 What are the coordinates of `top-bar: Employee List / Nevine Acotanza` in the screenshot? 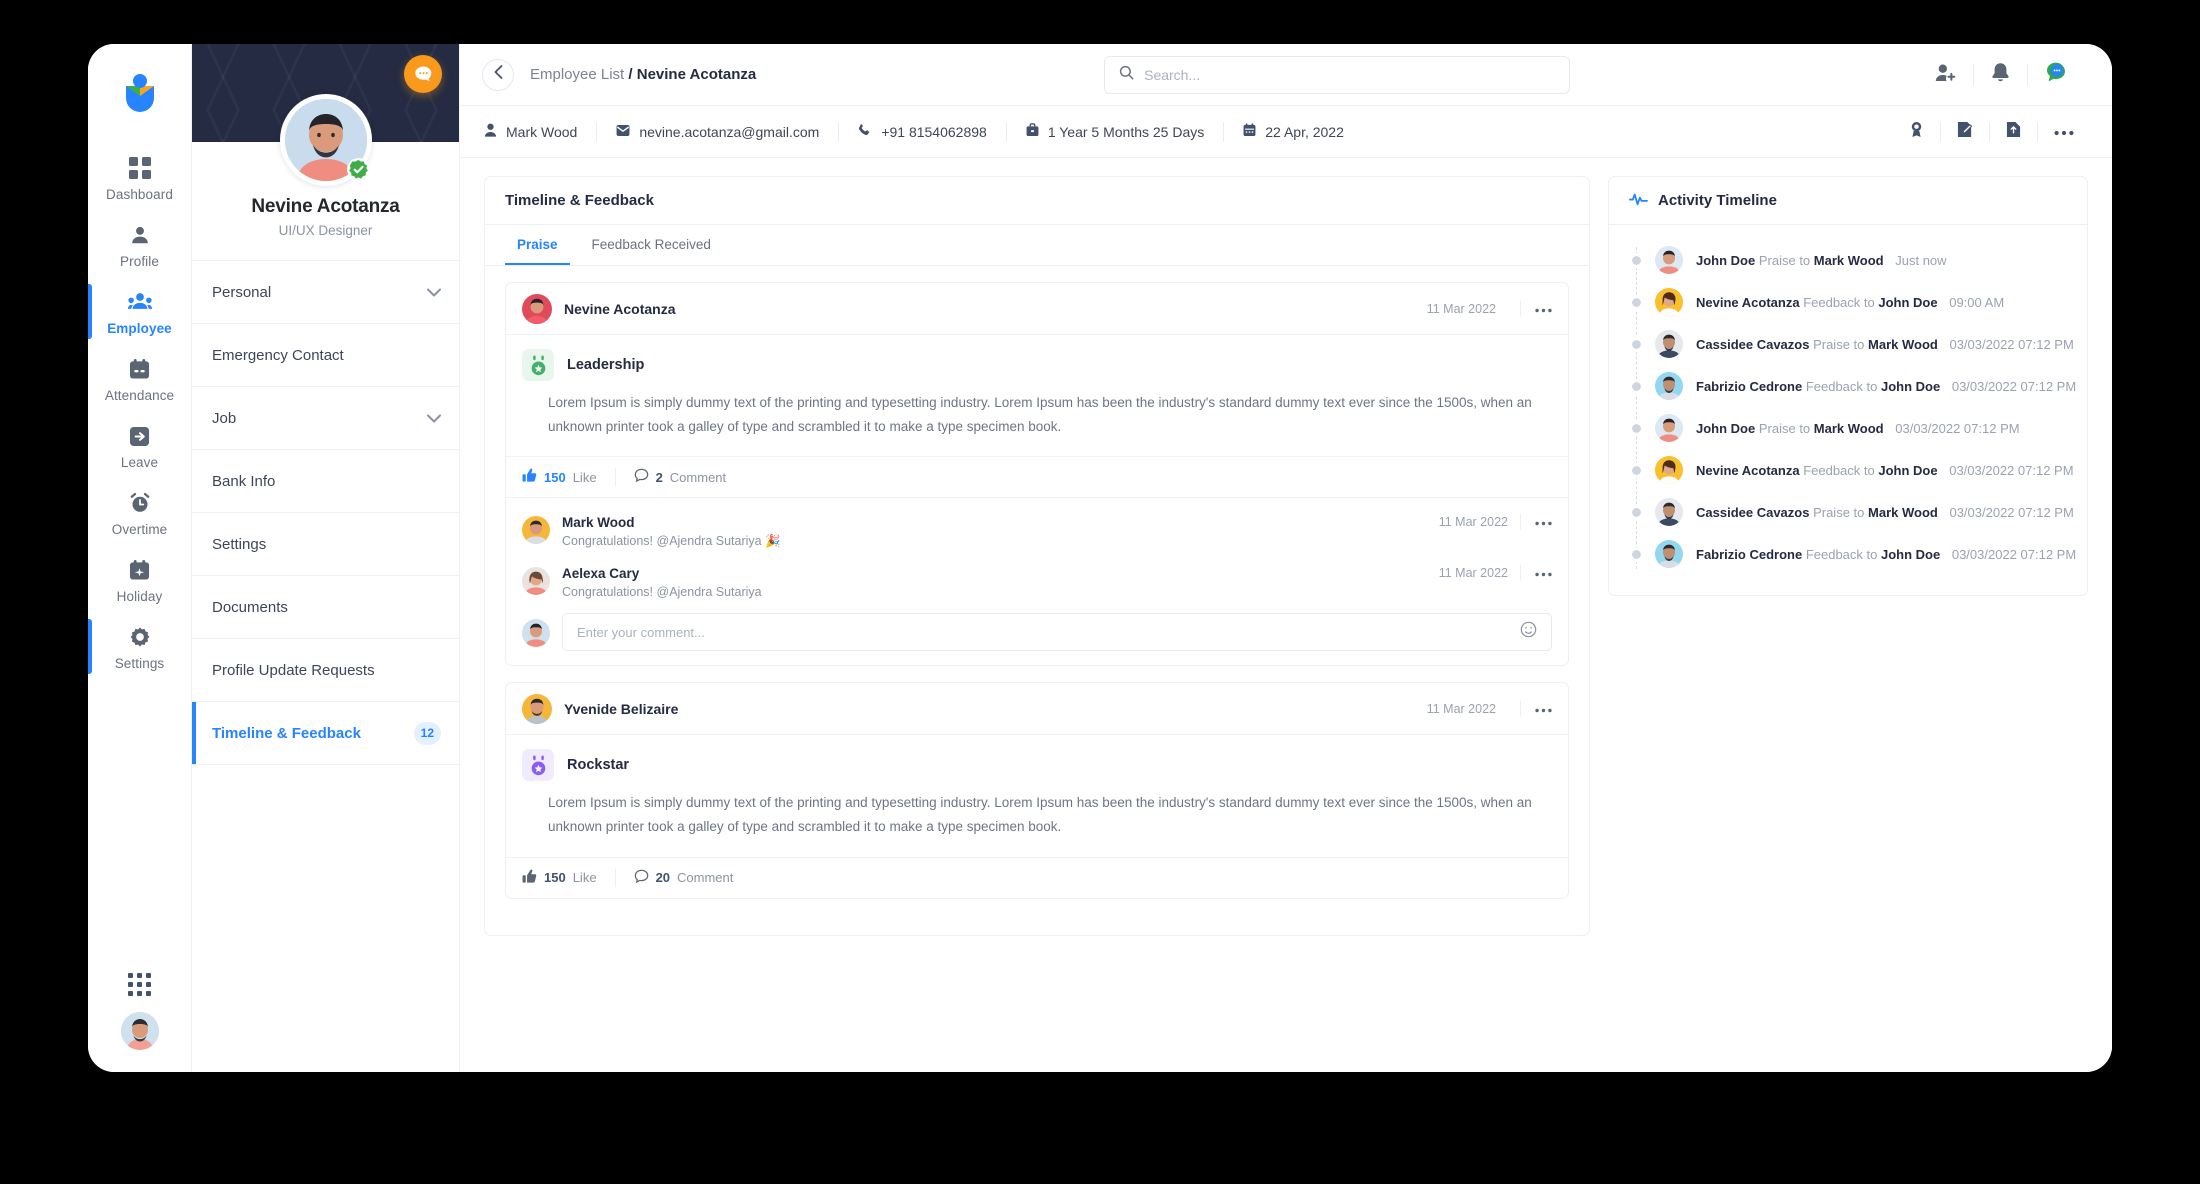 It's located at (1286, 75).